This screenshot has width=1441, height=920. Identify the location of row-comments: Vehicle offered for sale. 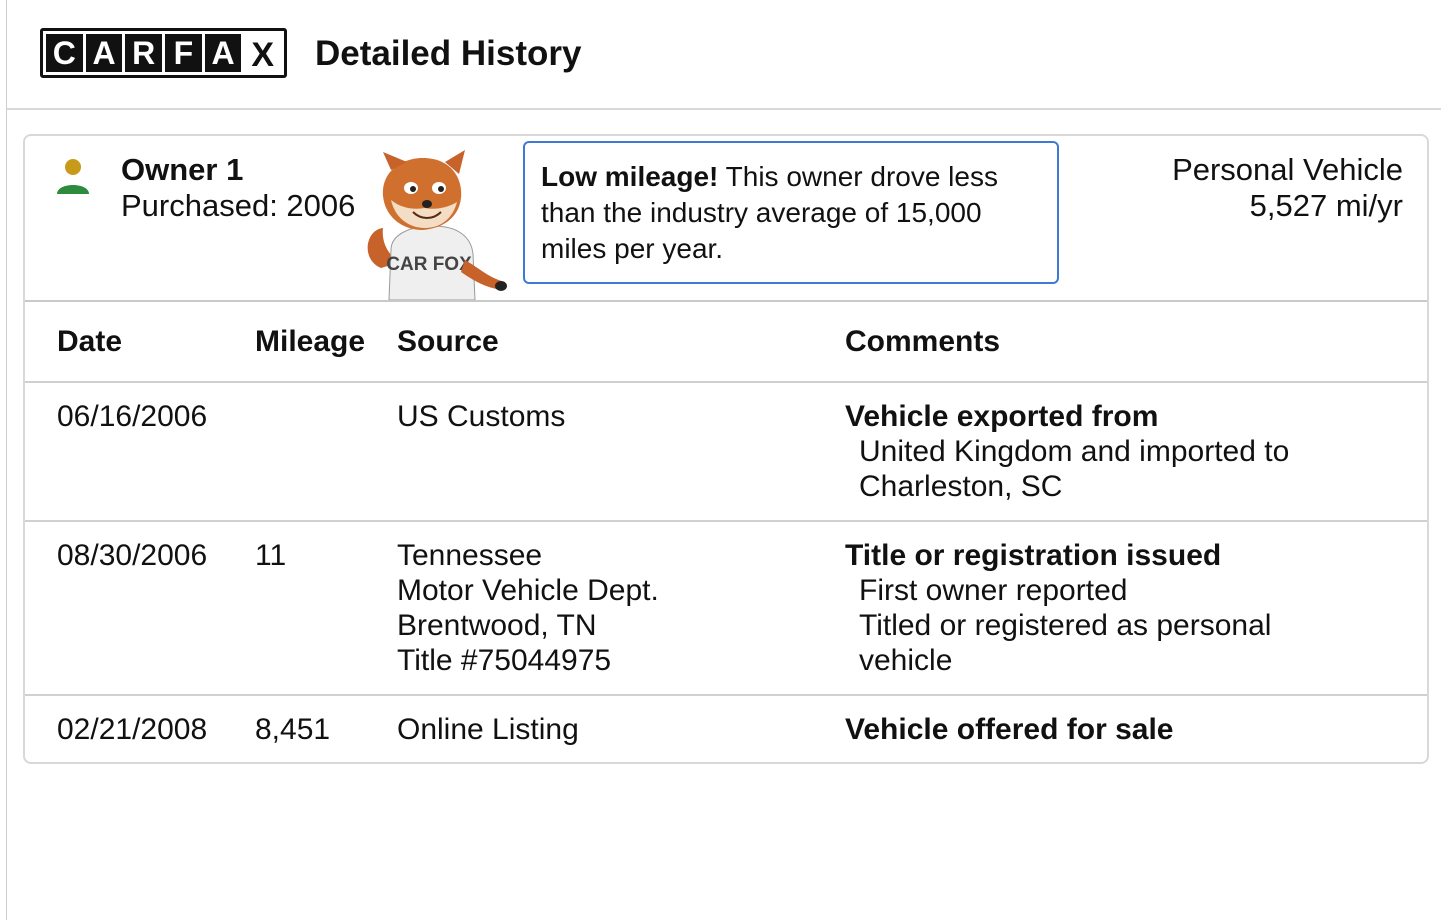
(1136, 728).